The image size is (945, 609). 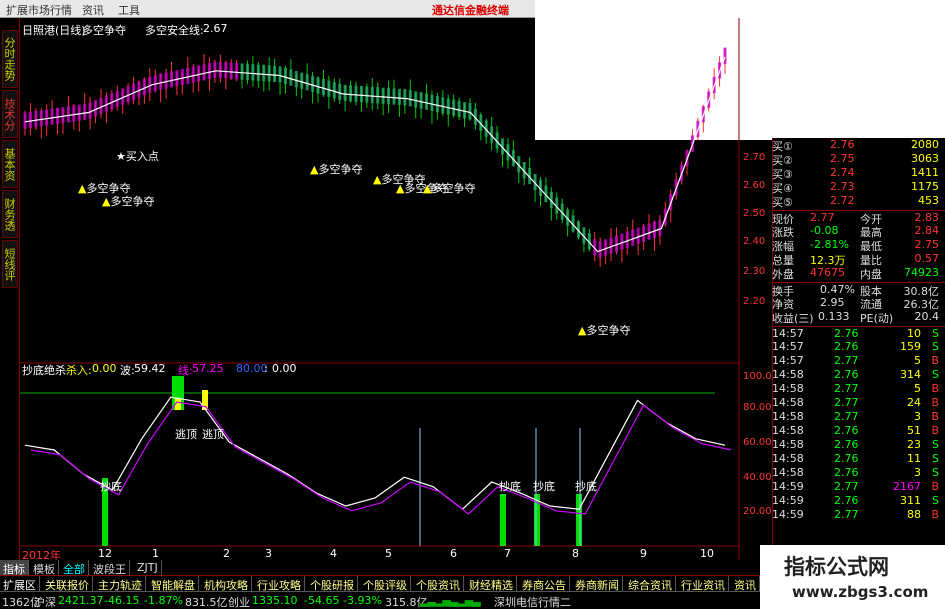 What do you see at coordinates (858, 430) in the screenshot?
I see `tick-row: 14:58 2.76 51 B` at bounding box center [858, 430].